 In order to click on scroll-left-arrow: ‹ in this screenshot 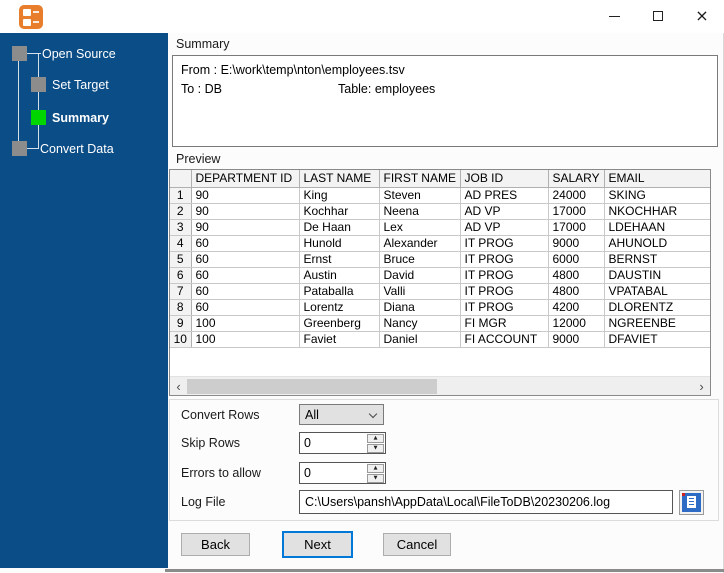, I will do `click(178, 386)`.